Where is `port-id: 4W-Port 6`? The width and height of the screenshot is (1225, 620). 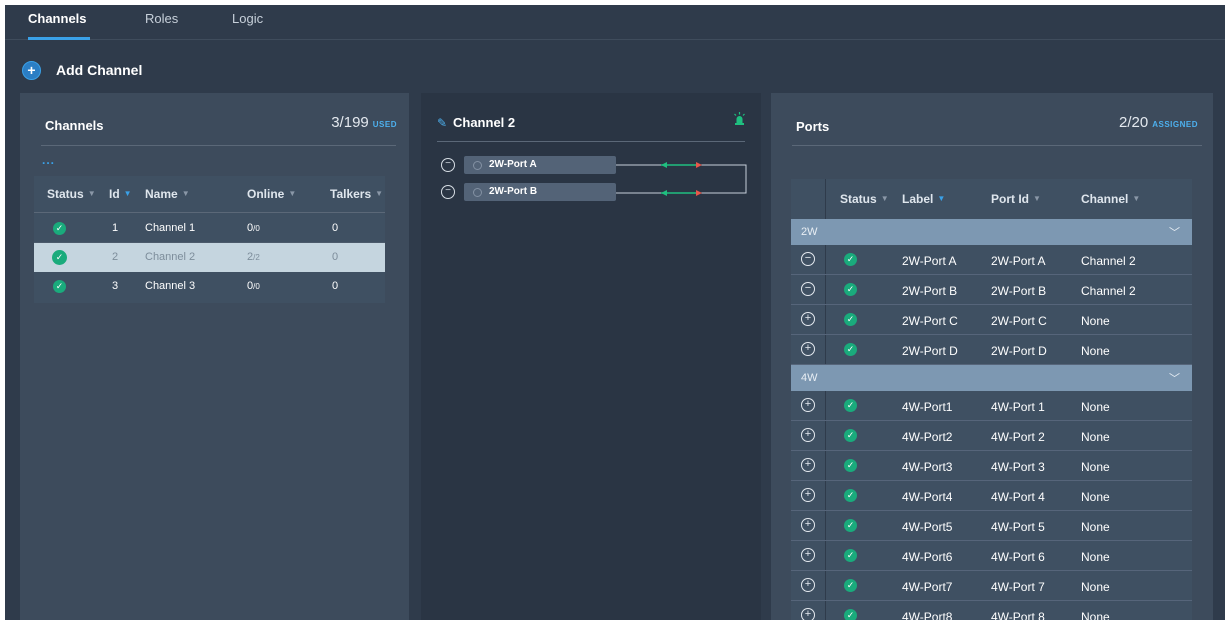 port-id: 4W-Port 6 is located at coordinates (1018, 557).